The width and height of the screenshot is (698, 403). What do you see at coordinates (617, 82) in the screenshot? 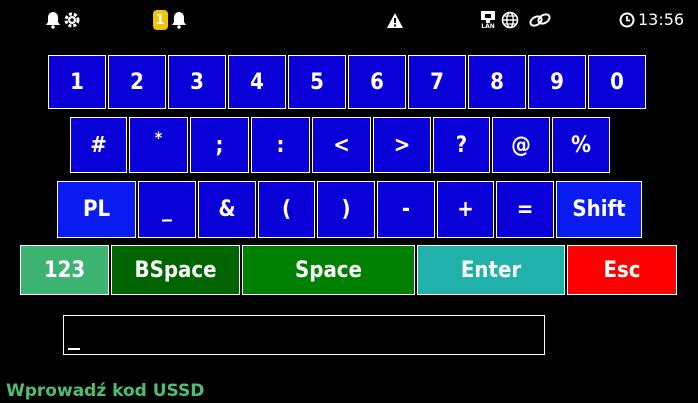
I see `key-0: 0` at bounding box center [617, 82].